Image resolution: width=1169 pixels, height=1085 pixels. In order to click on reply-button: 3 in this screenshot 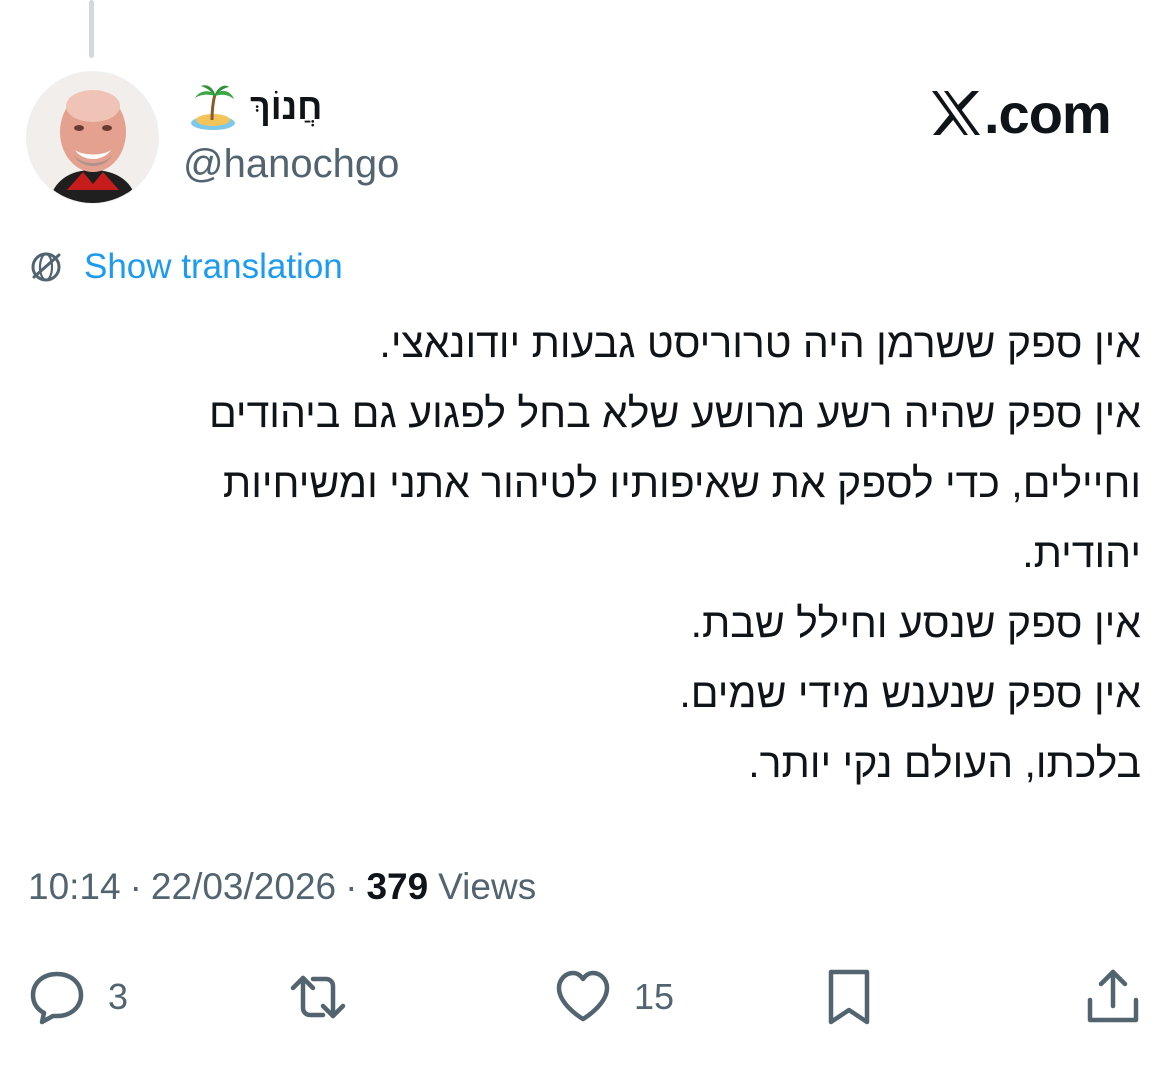, I will do `click(77, 997)`.